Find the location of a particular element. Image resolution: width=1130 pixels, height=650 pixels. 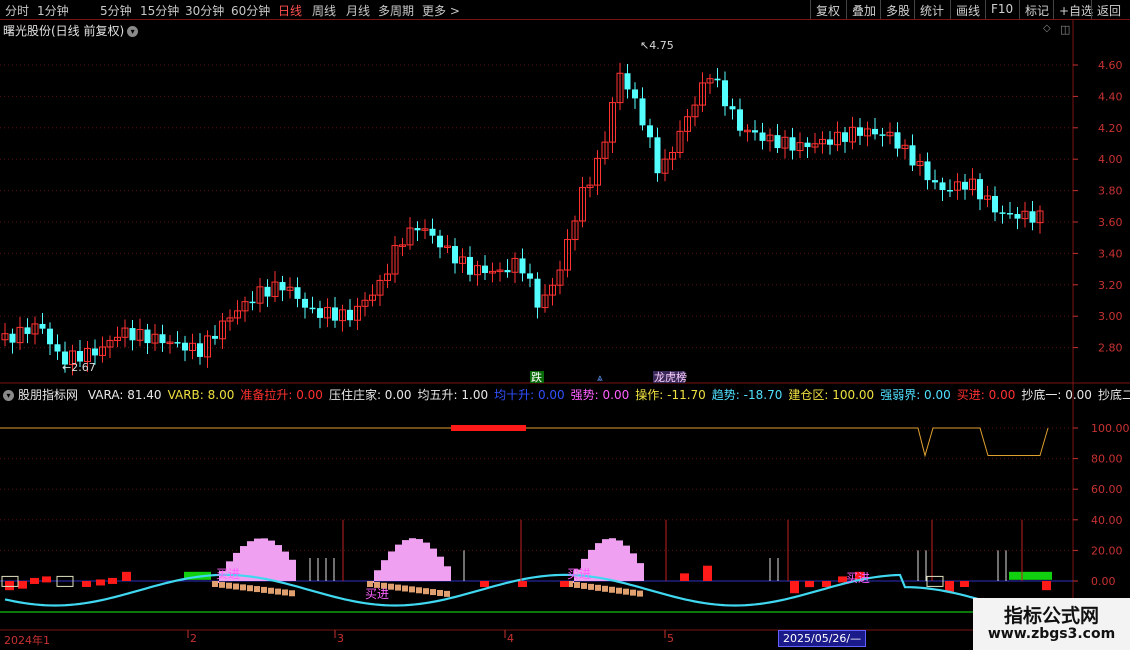

y-tick-label: 4.40 is located at coordinates (1110, 96).